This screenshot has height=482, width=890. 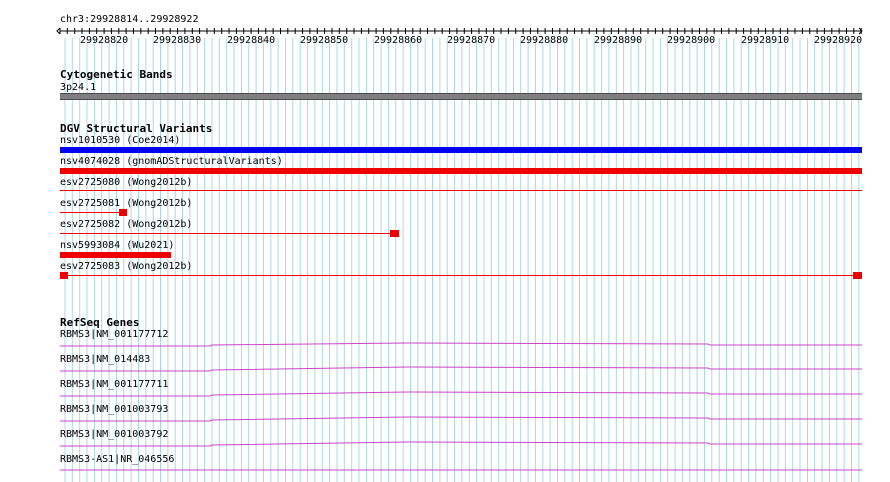 What do you see at coordinates (126, 267) in the screenshot?
I see `dgv-feature-label: esv2725083 (Wong2012b)` at bounding box center [126, 267].